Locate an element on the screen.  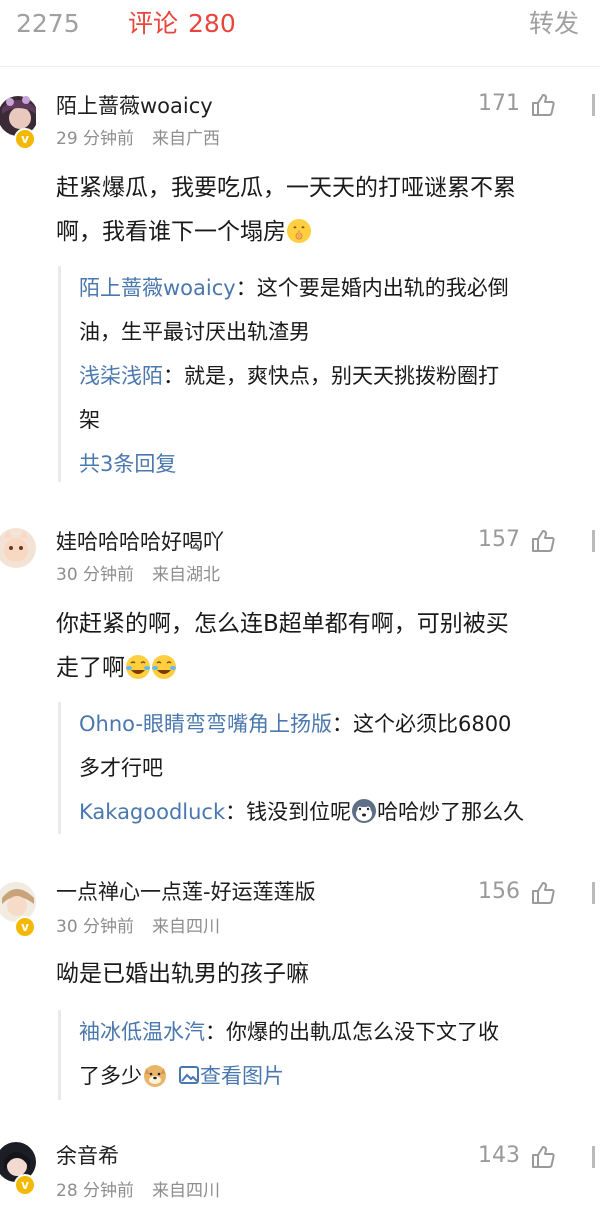
reply-author: 陌上蔷薇woaicy is located at coordinates (157, 288).